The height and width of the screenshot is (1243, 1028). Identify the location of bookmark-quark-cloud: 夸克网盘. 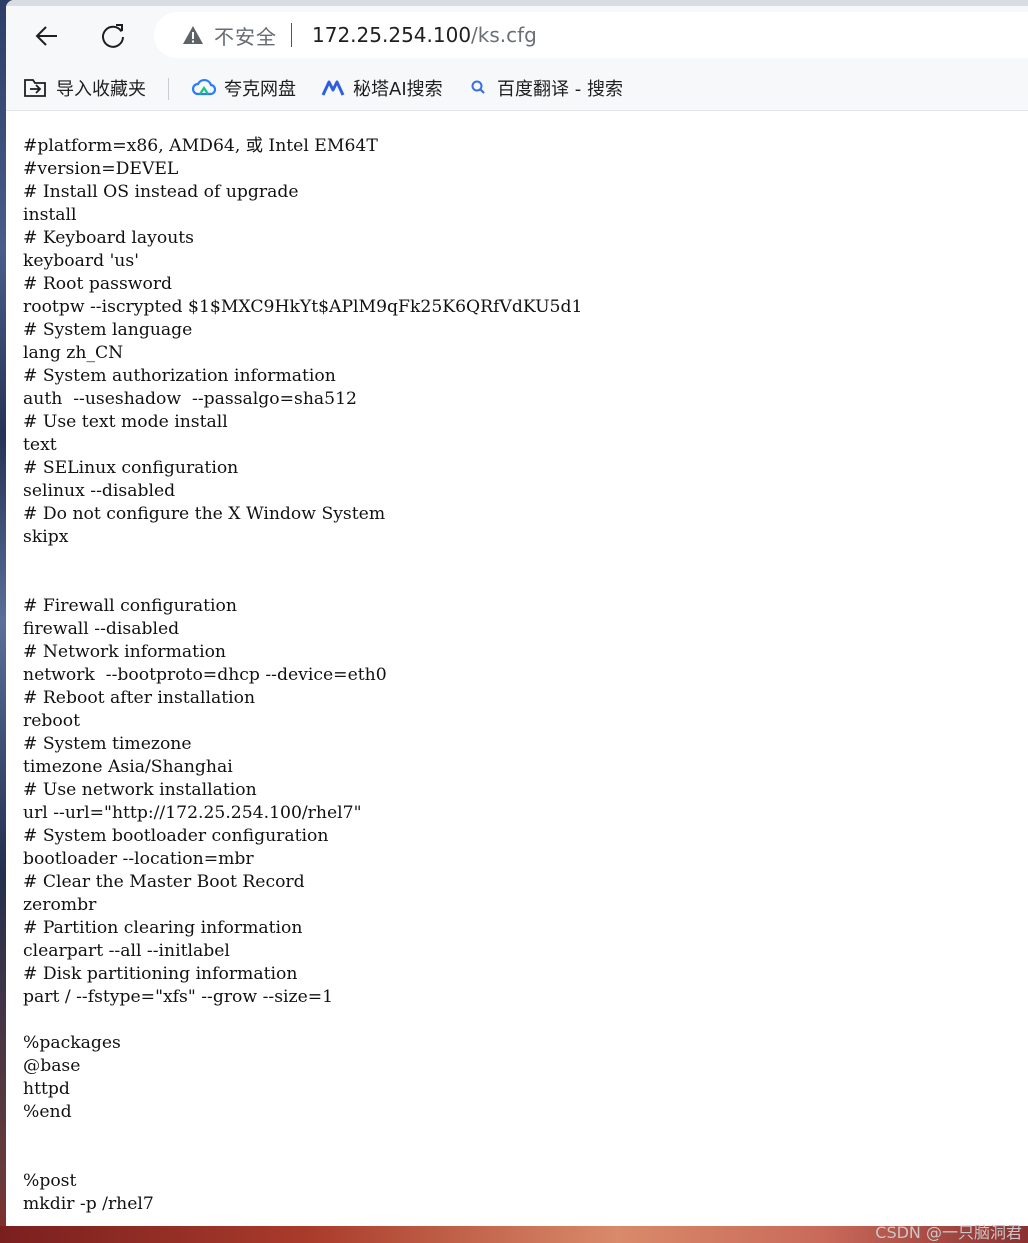
(244, 88).